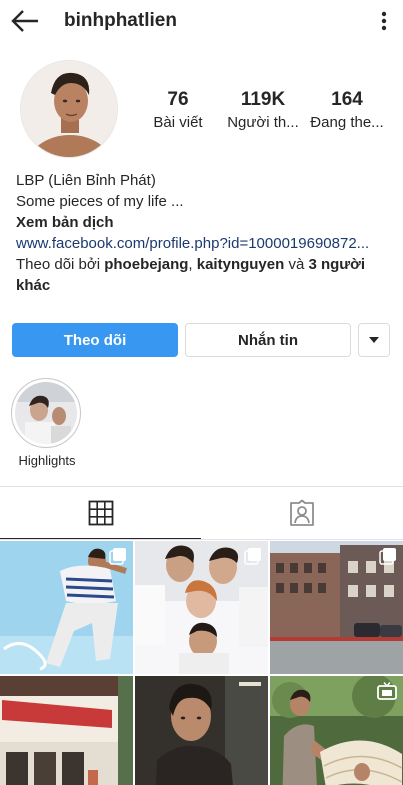 Image resolution: width=403 pixels, height=785 pixels. I want to click on stat-followers-count: 119K, so click(263, 99).